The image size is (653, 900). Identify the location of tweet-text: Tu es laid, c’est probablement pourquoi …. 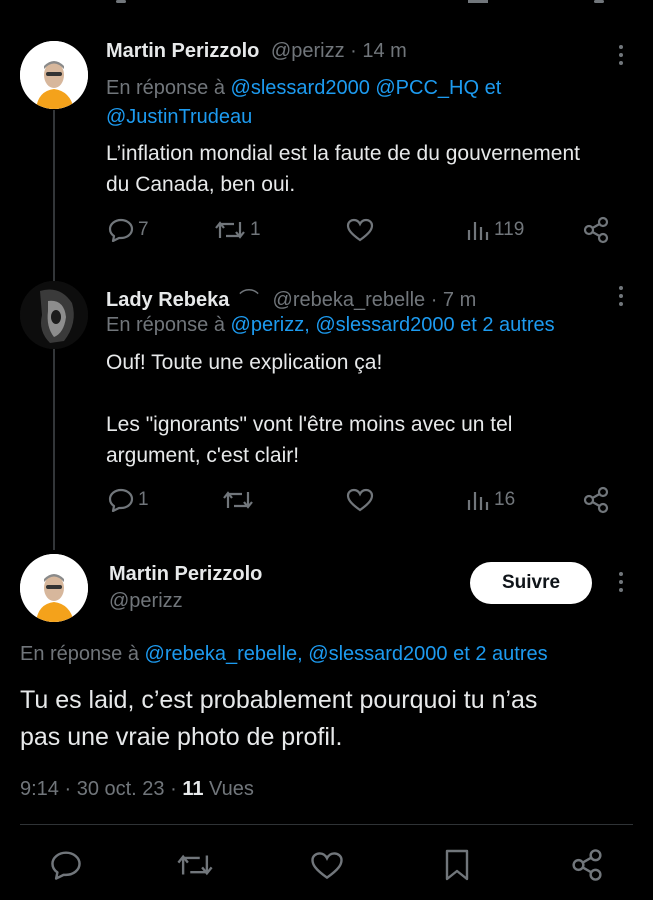
(278, 719).